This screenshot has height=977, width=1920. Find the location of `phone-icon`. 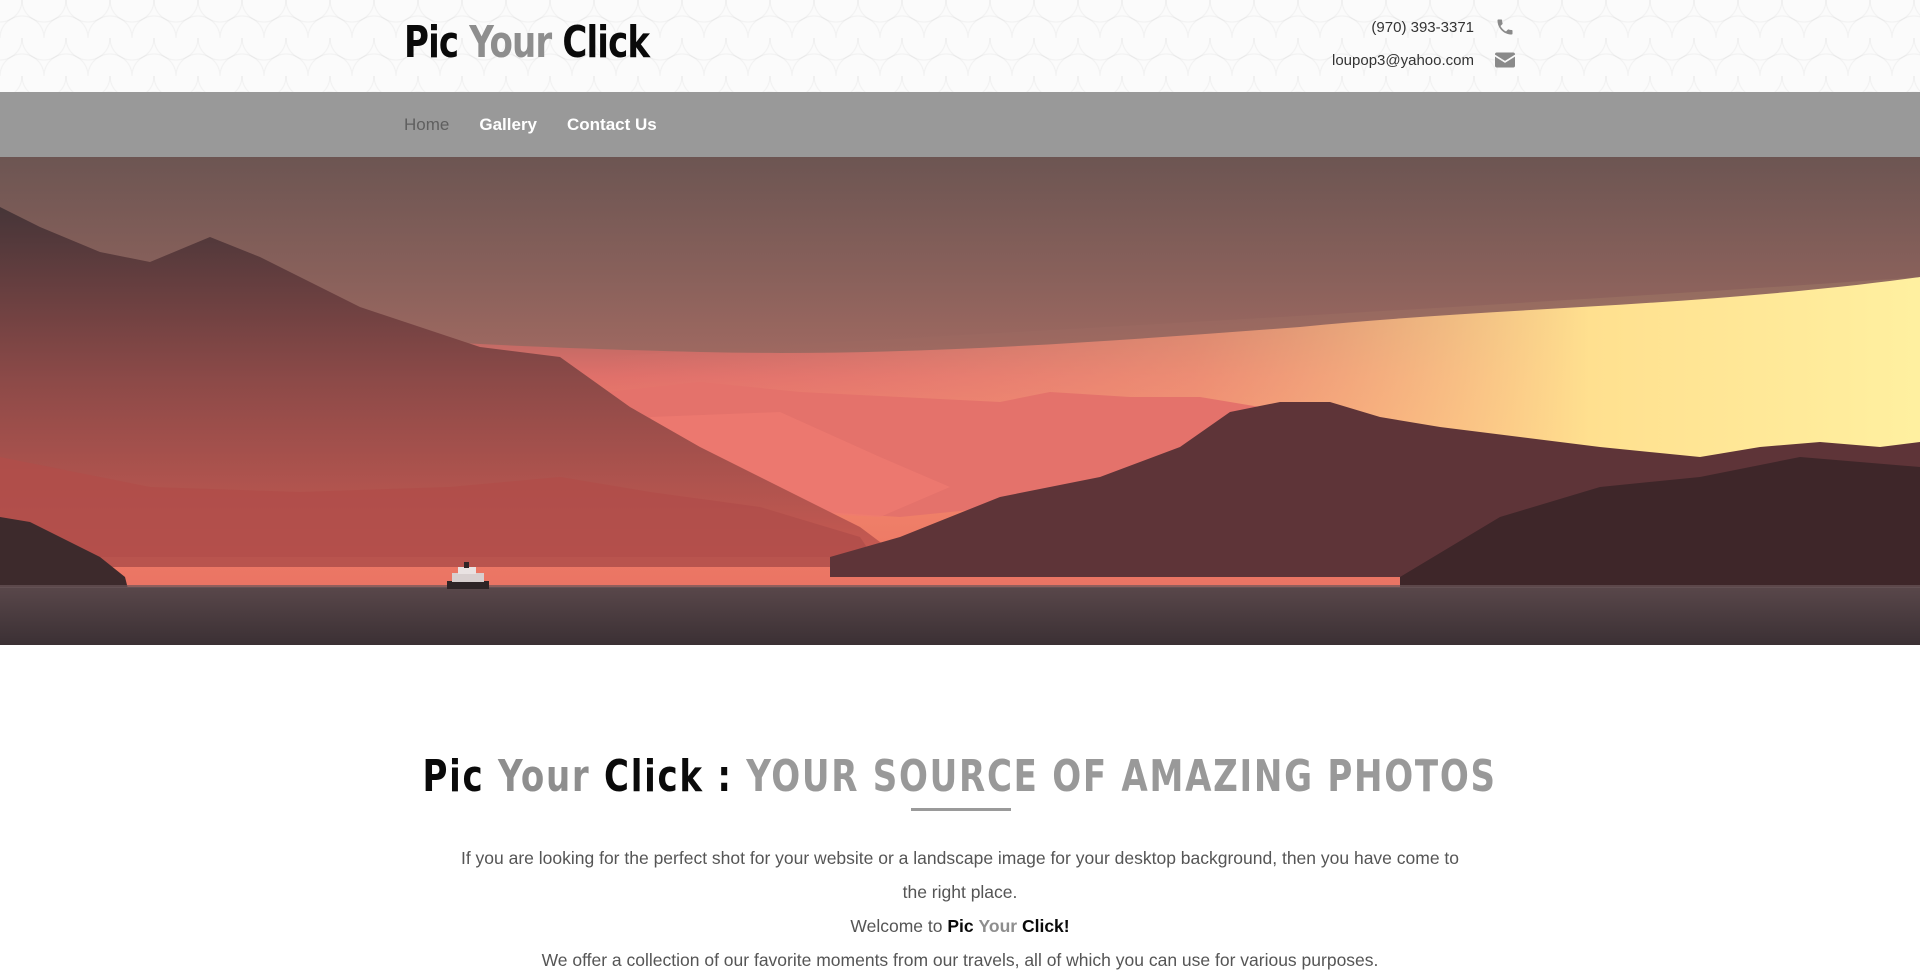

phone-icon is located at coordinates (1505, 27).